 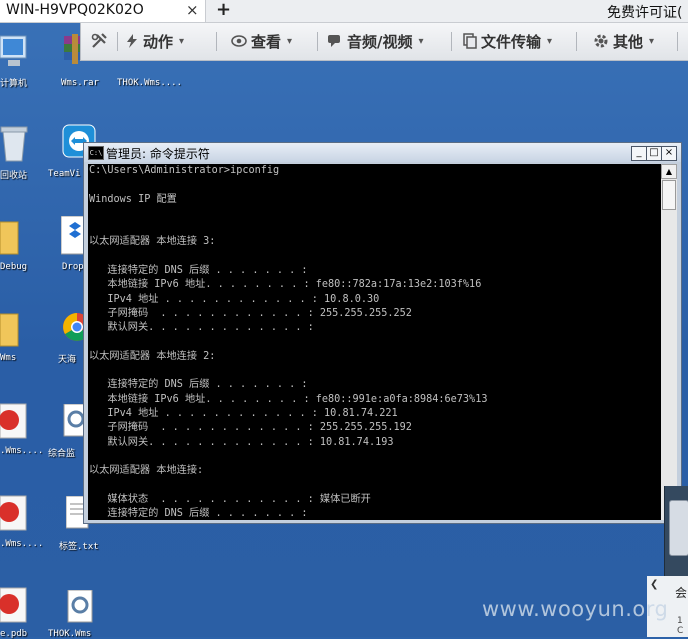 I want to click on file-transfer-menu-button: 文件传输 ▾, so click(x=507, y=41).